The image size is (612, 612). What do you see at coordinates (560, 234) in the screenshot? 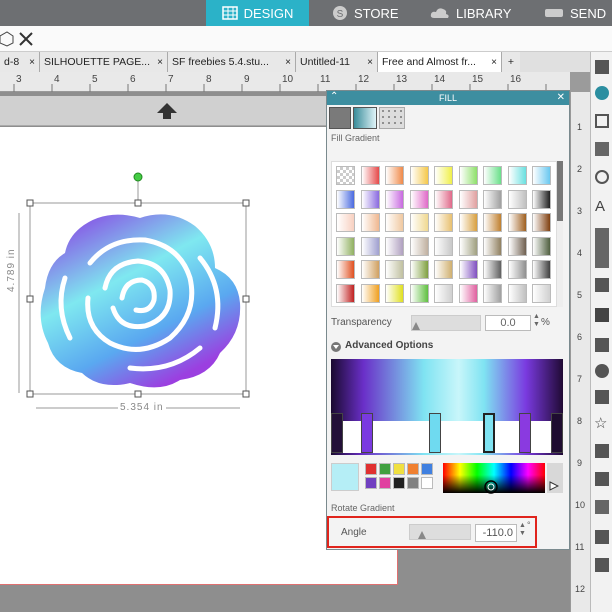
I see `swatch-scrollbar` at bounding box center [560, 234].